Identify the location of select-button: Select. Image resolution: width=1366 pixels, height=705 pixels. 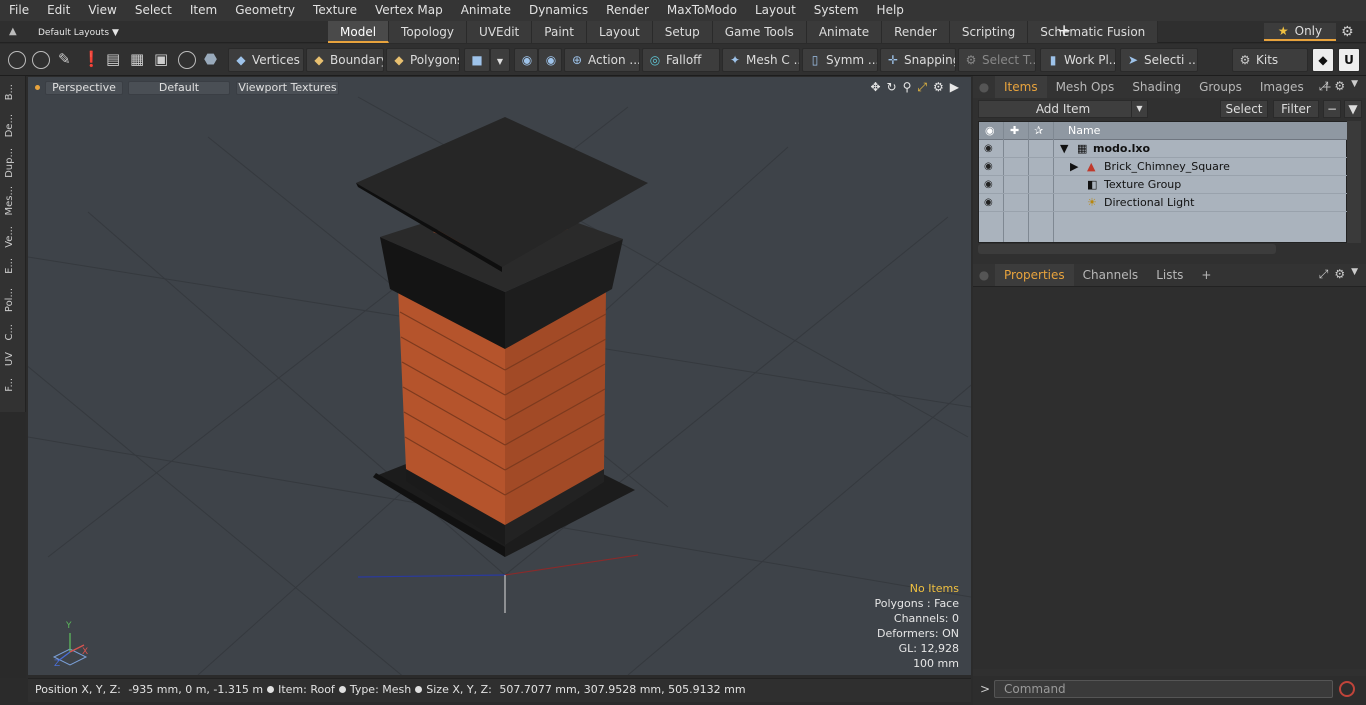
(1244, 109).